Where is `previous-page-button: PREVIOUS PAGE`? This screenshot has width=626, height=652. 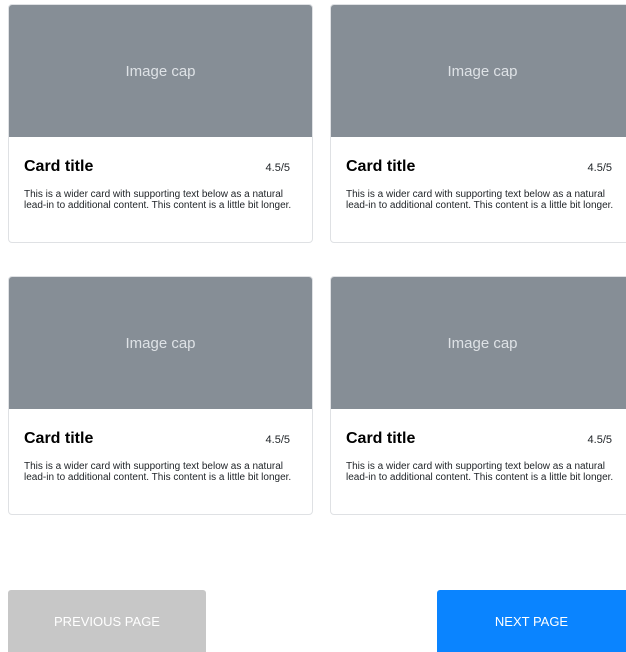 previous-page-button: PREVIOUS PAGE is located at coordinates (107, 621).